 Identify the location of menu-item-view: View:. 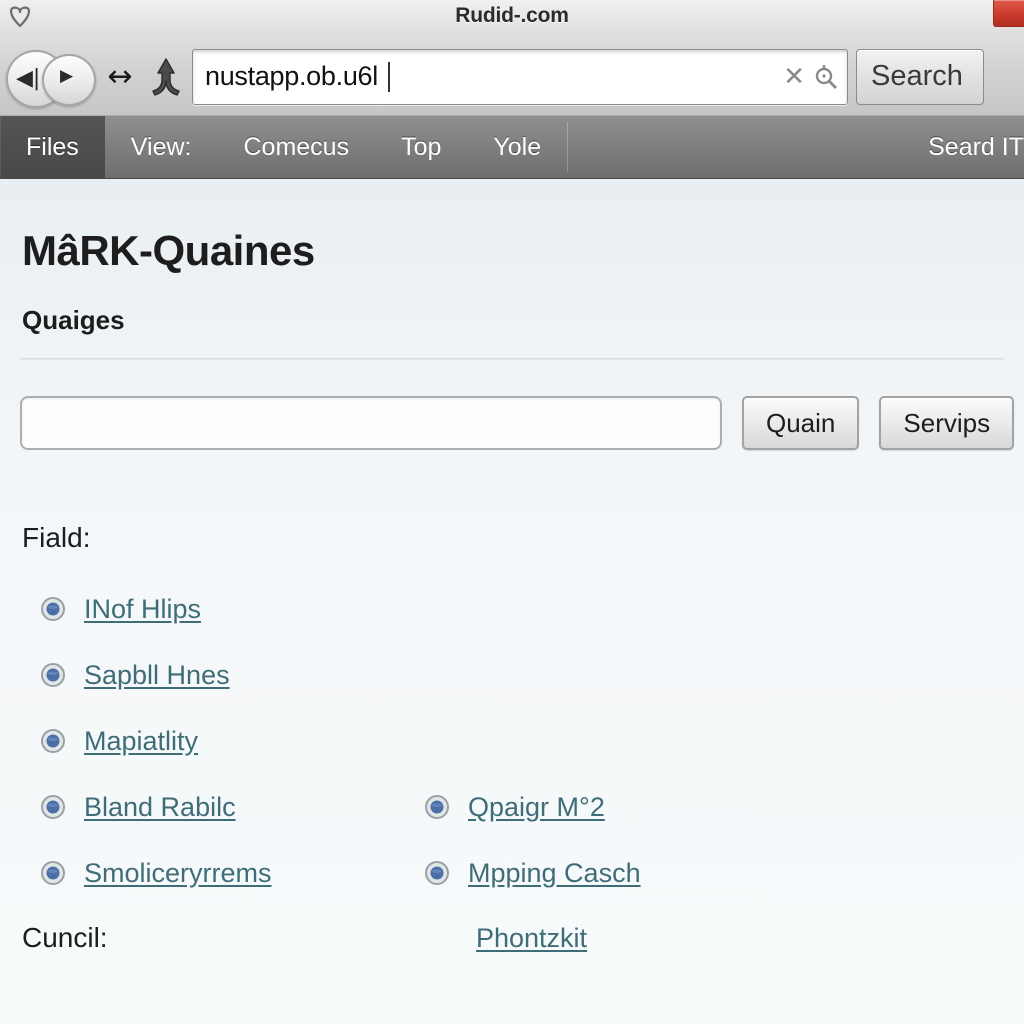
(161, 147).